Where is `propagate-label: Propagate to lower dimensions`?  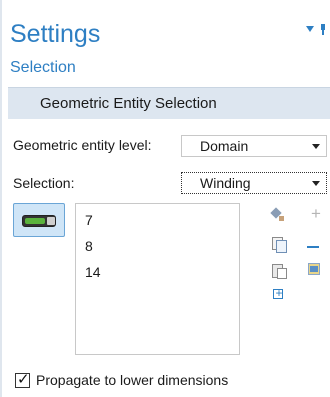
propagate-label: Propagate to lower dimensions is located at coordinates (132, 380).